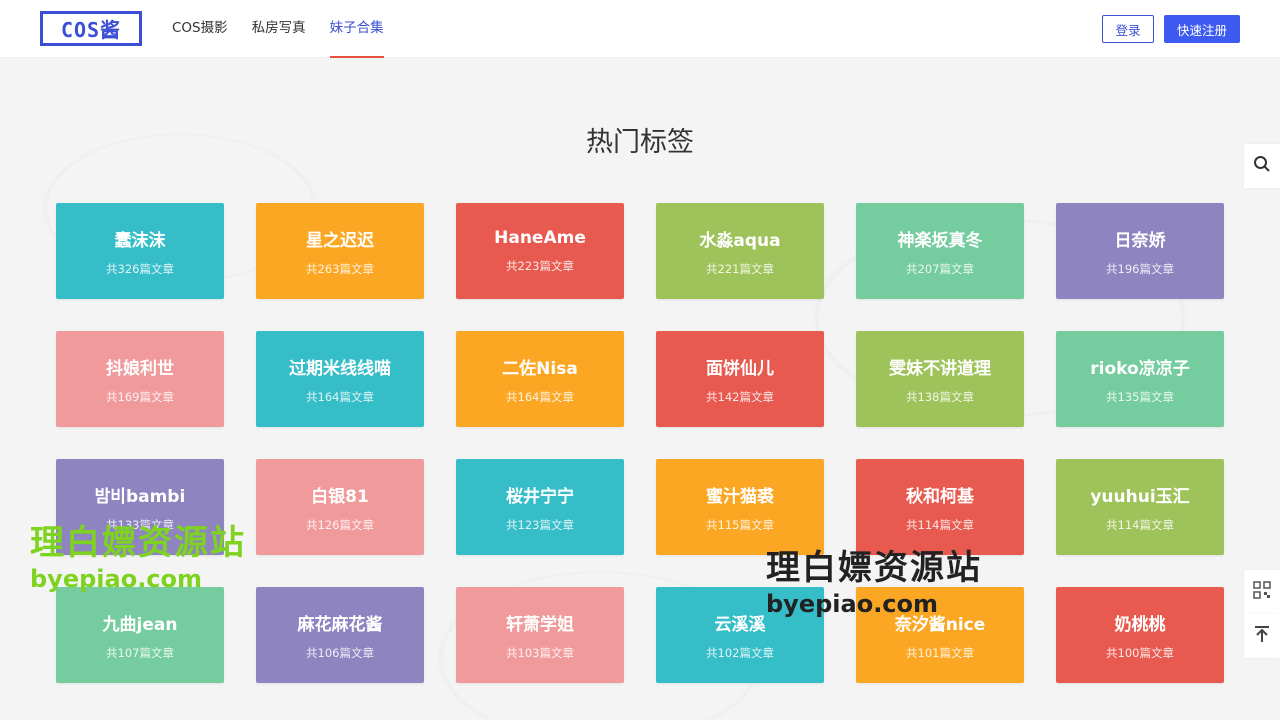 The image size is (1280, 720). Describe the element at coordinates (940, 496) in the screenshot. I see `tag-name: 秋和柯基` at that location.